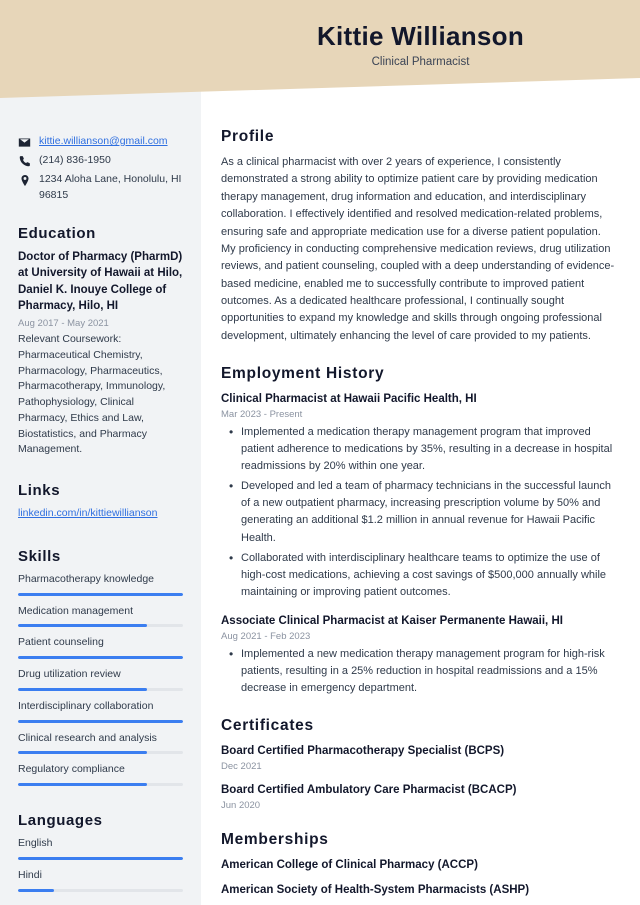 The width and height of the screenshot is (640, 905). What do you see at coordinates (110, 187) in the screenshot?
I see `contact-address-value: 1234 Aloha Lane, Honolulu, HI 96815` at bounding box center [110, 187].